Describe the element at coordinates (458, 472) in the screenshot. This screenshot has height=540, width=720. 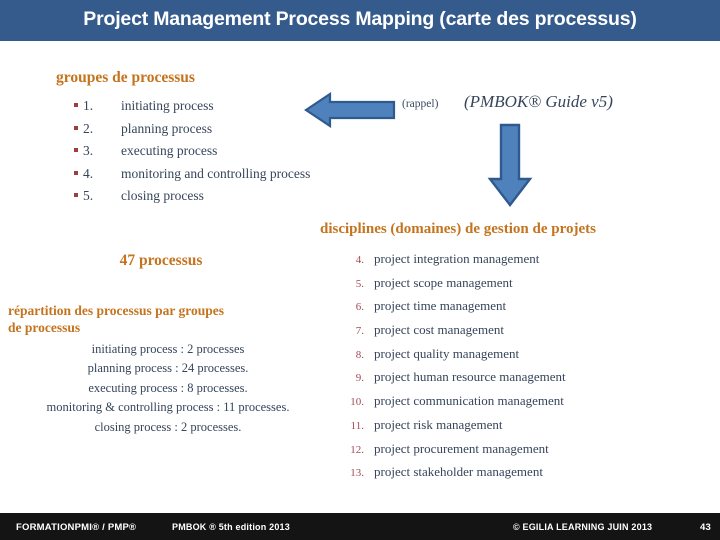
I see `list-item-label: project stakeholder management` at that location.